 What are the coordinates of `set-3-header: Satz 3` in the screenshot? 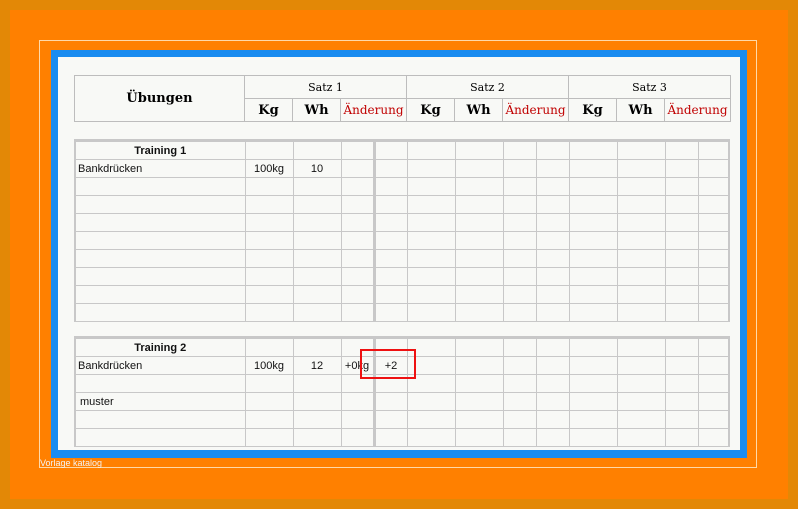 It's located at (649, 87).